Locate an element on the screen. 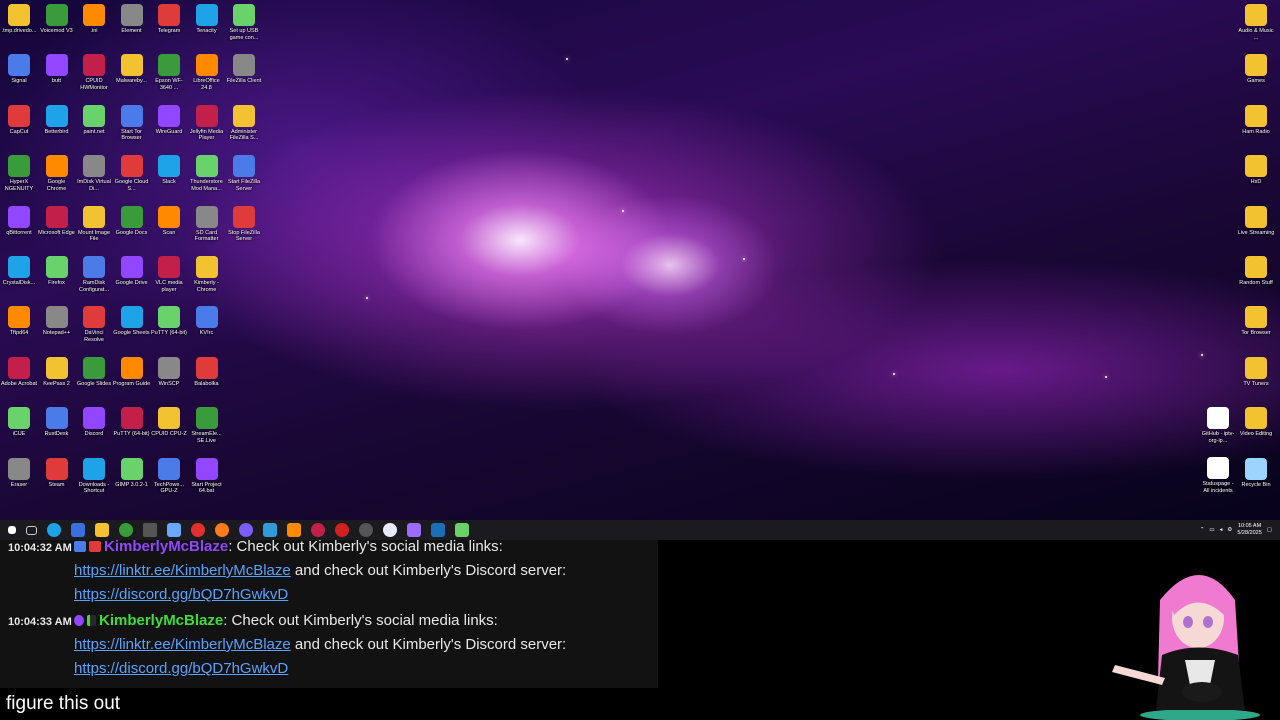 This screenshot has height=720, width=1280. desktop-icon: Google Chrome is located at coordinates (57, 175).